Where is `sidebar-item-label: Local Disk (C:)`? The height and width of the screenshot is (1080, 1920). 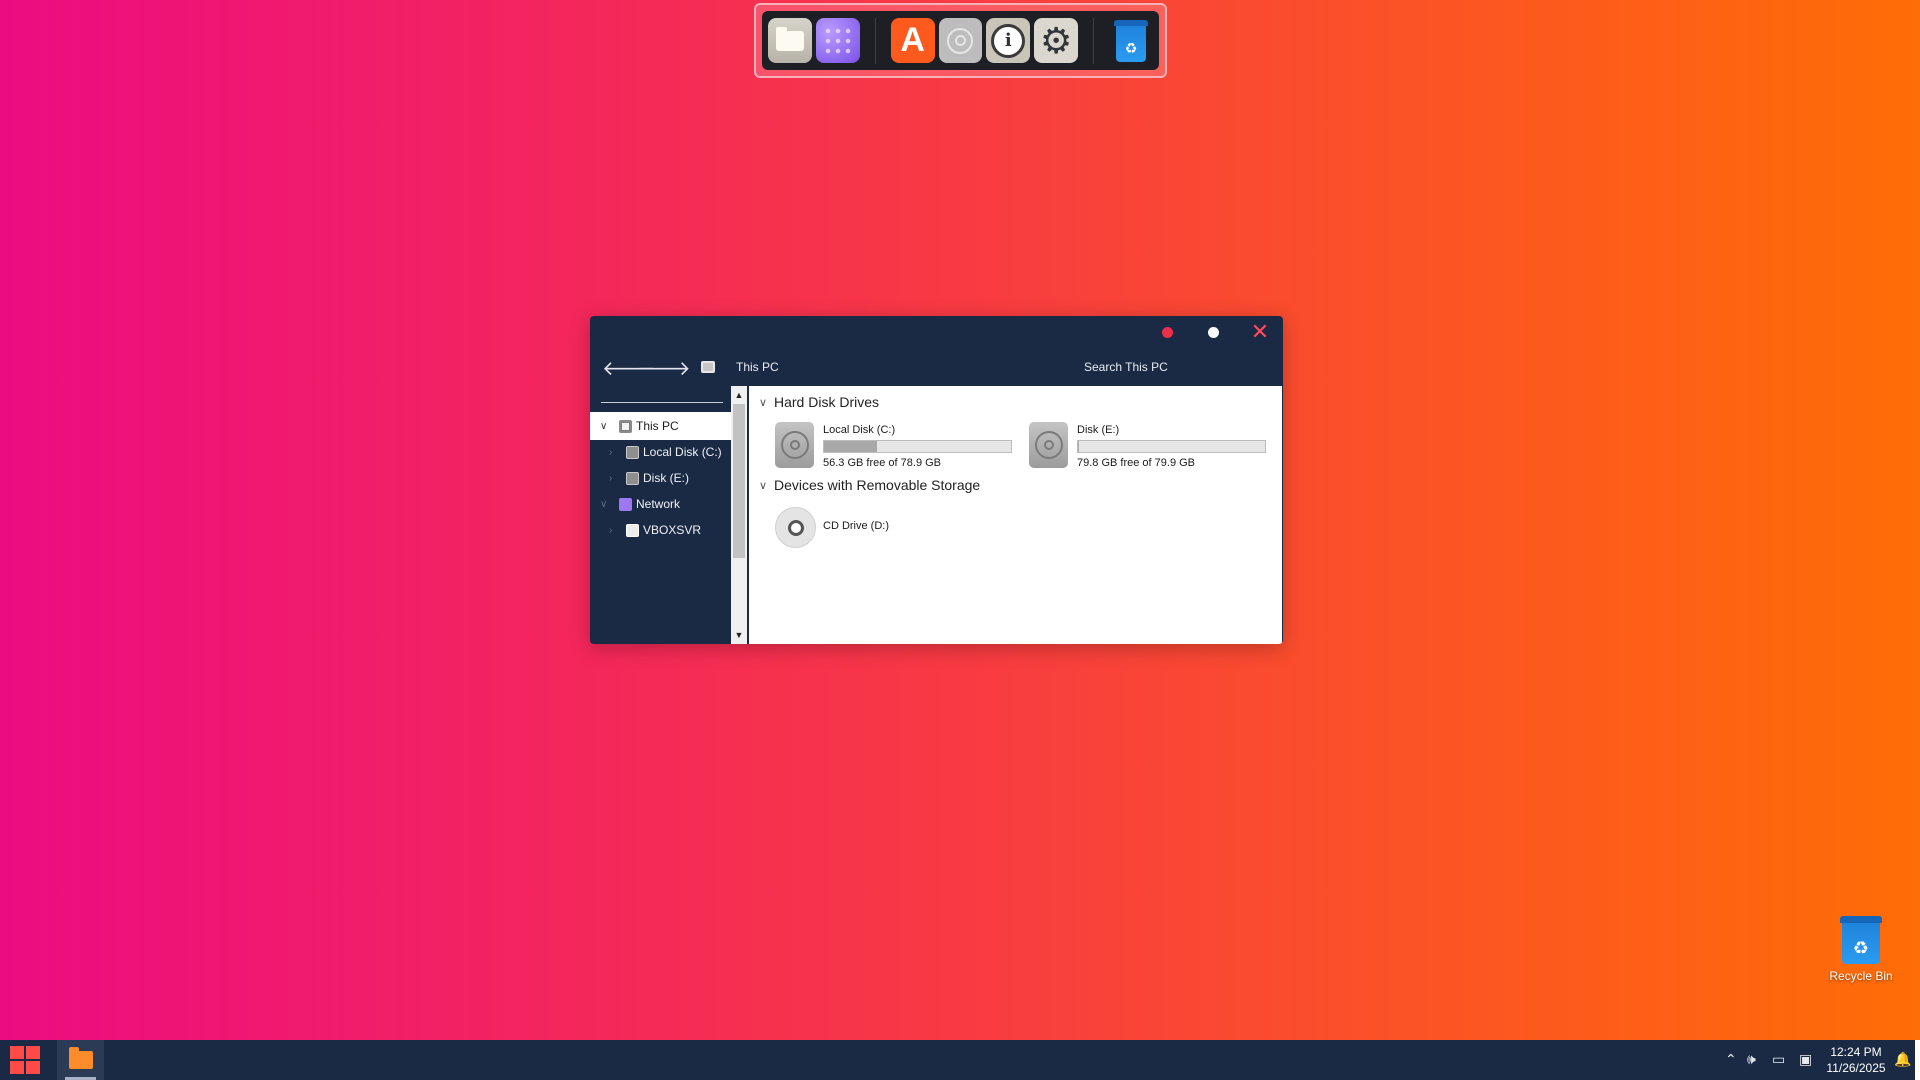 sidebar-item-label: Local Disk (C:) is located at coordinates (682, 452).